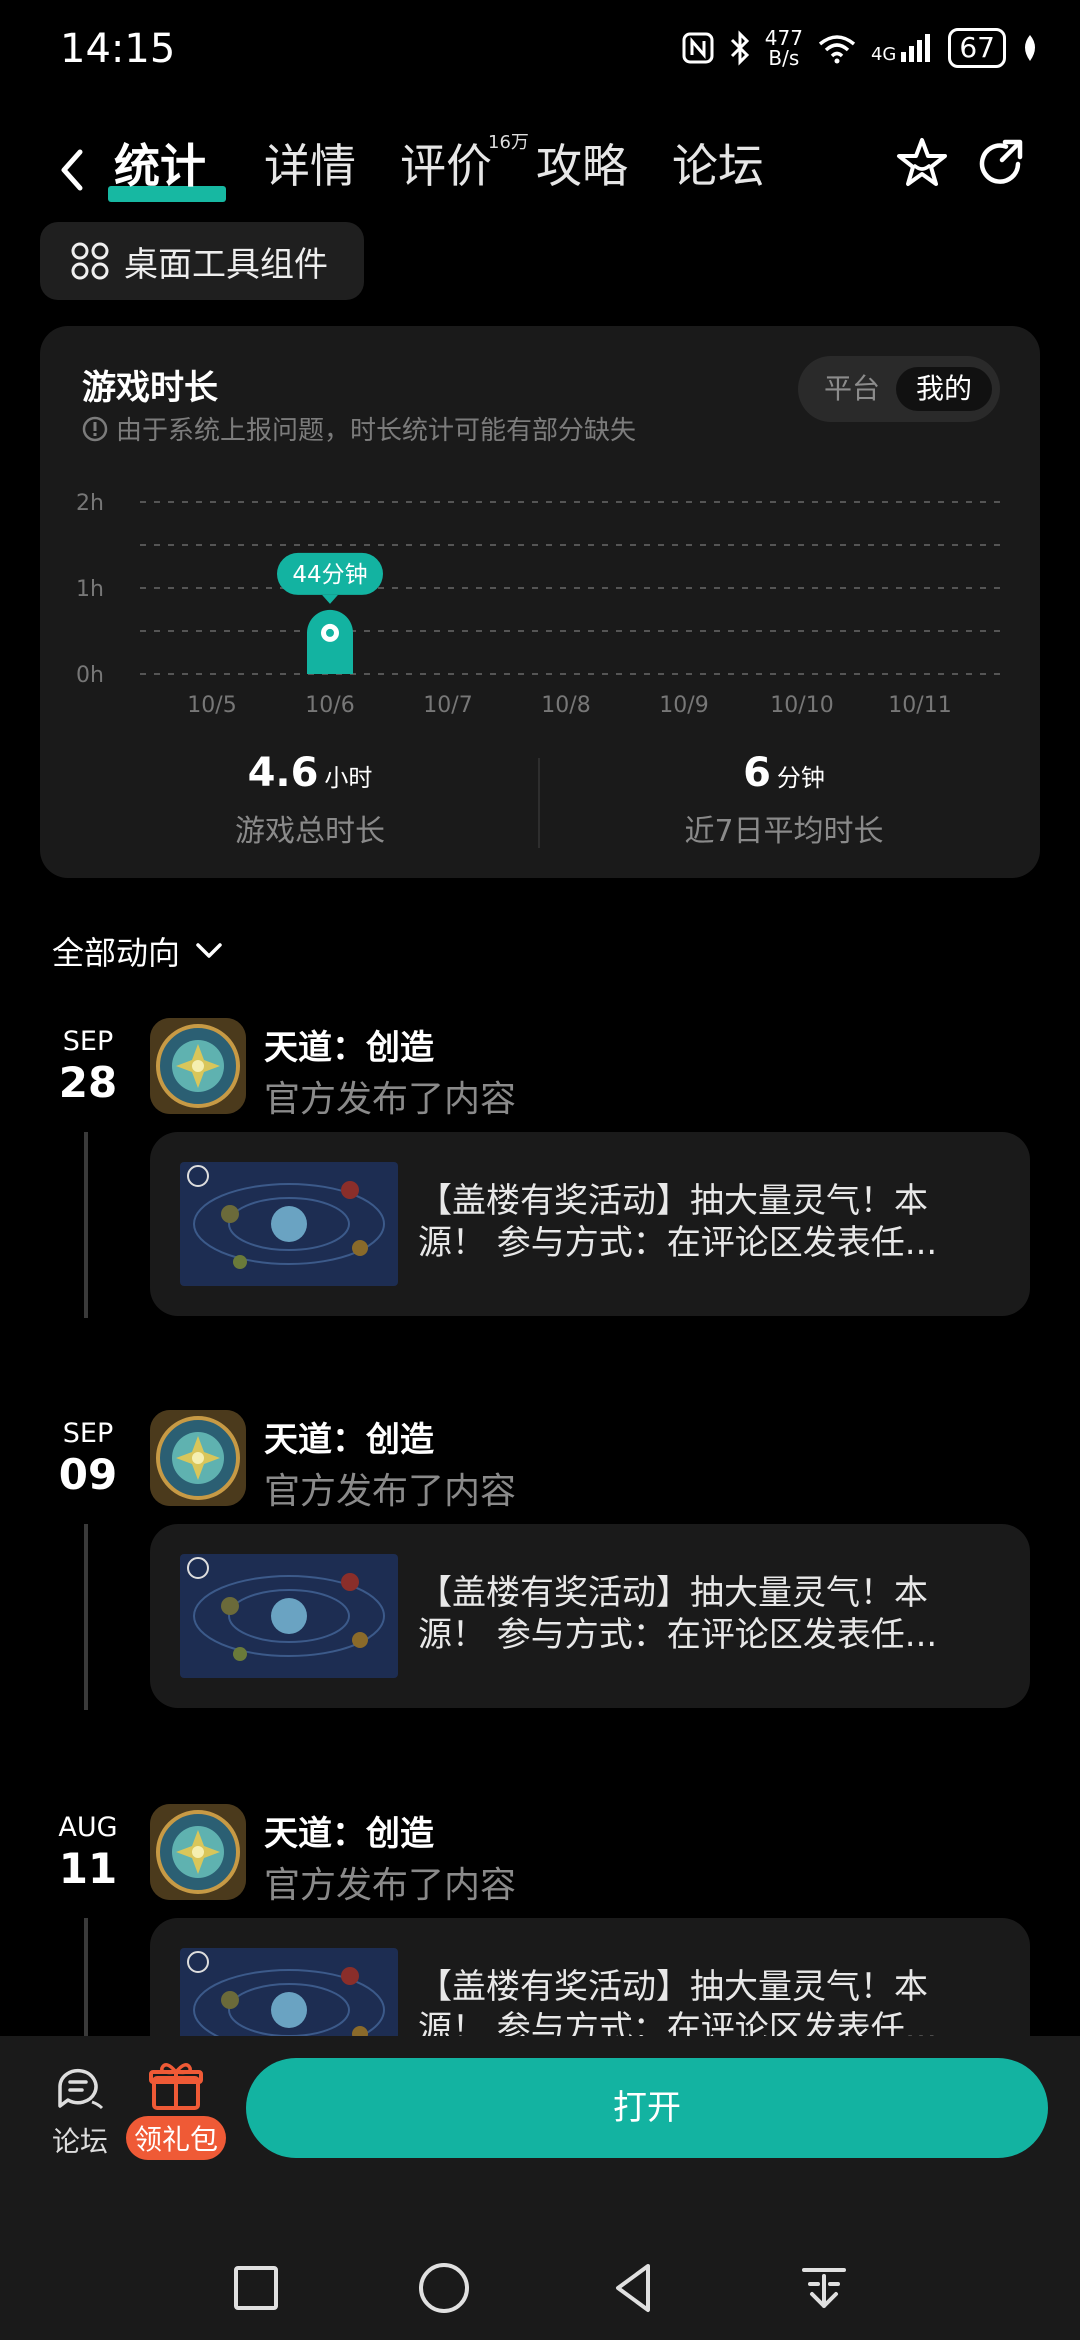 The width and height of the screenshot is (1080, 2340). Describe the element at coordinates (330, 632) in the screenshot. I see `chart-bar-marker-center` at that location.